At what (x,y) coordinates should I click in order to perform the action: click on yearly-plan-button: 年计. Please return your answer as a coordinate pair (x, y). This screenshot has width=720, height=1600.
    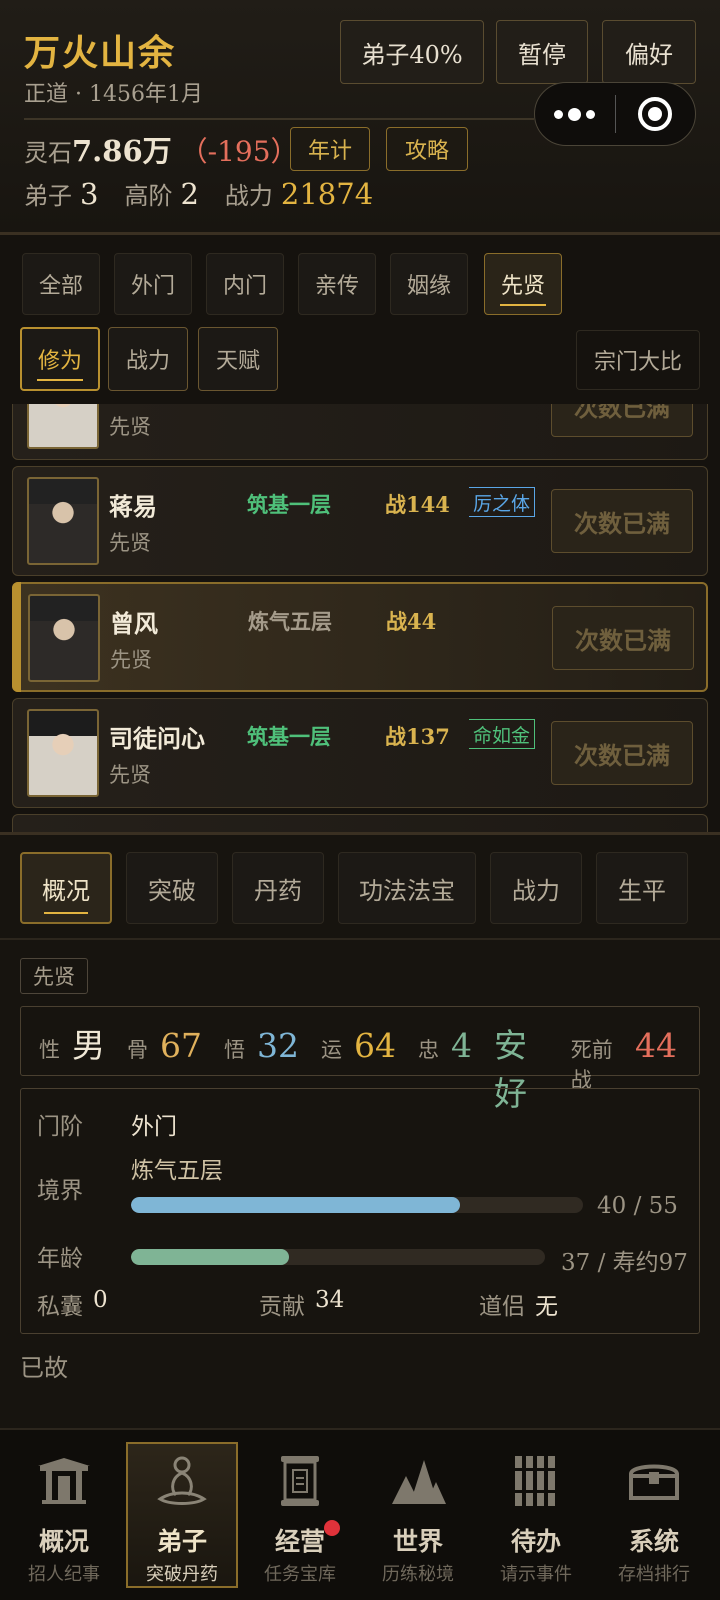
    Looking at the image, I should click on (330, 149).